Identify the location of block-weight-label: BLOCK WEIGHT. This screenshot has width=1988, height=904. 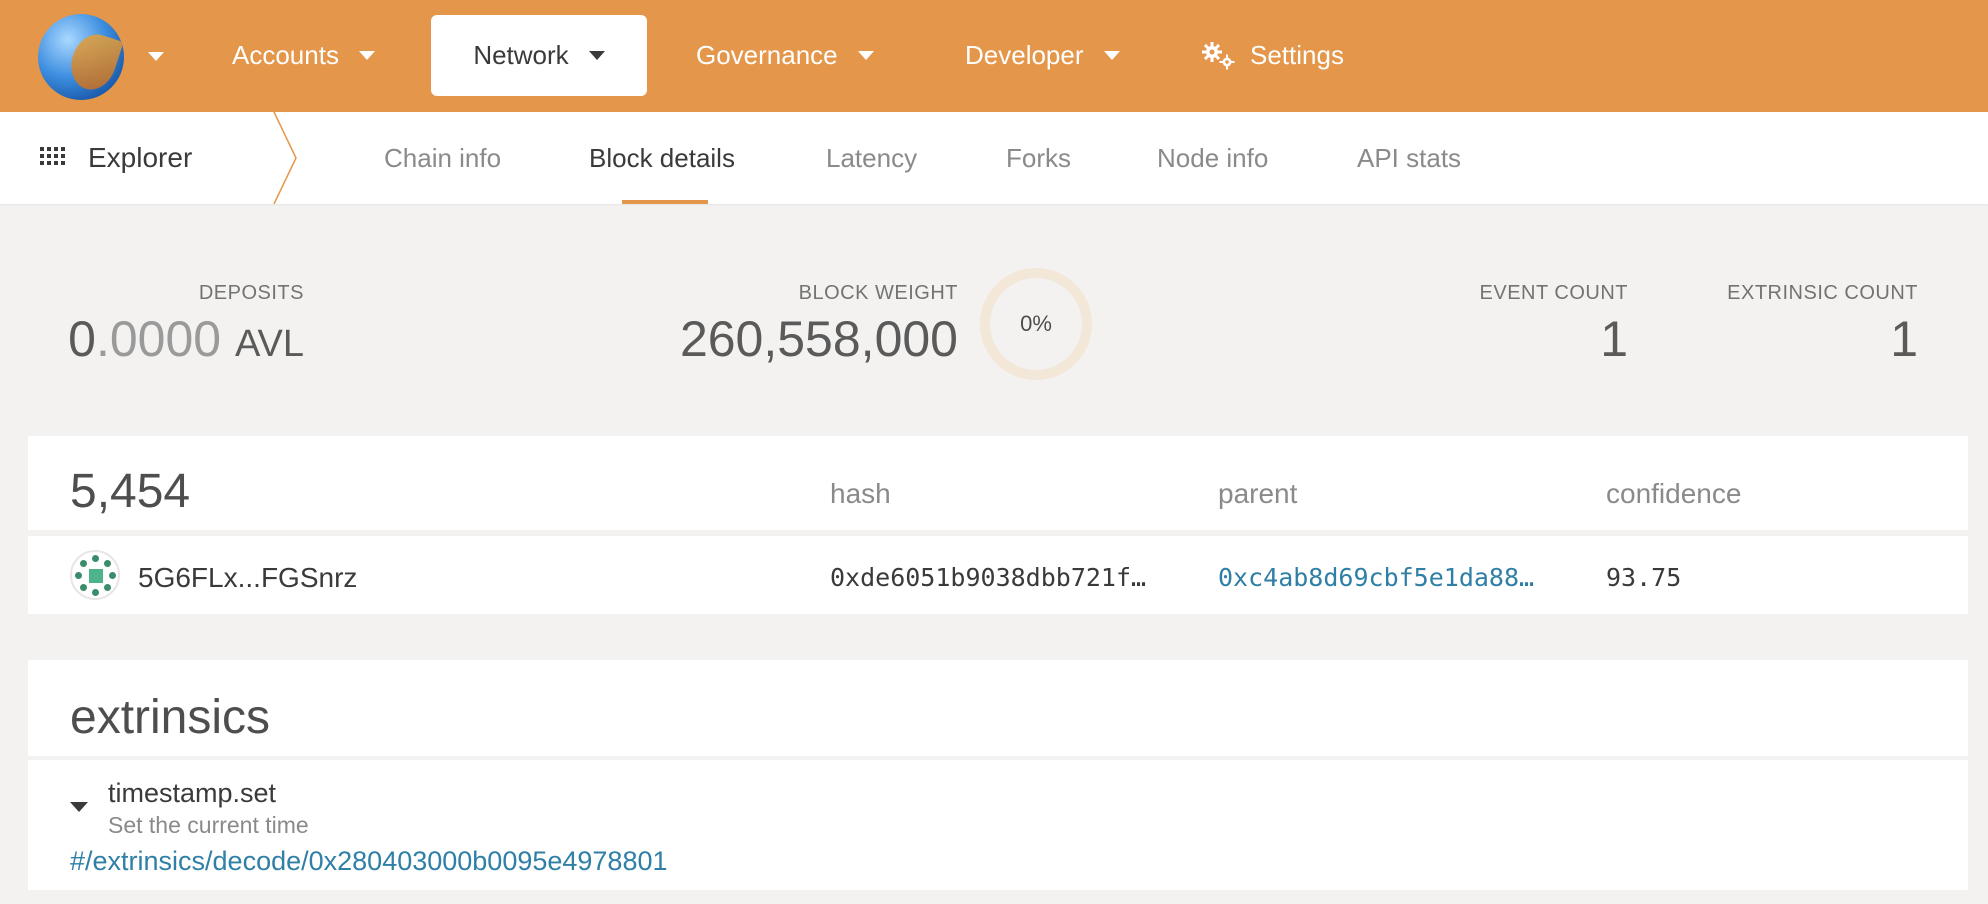
(878, 293).